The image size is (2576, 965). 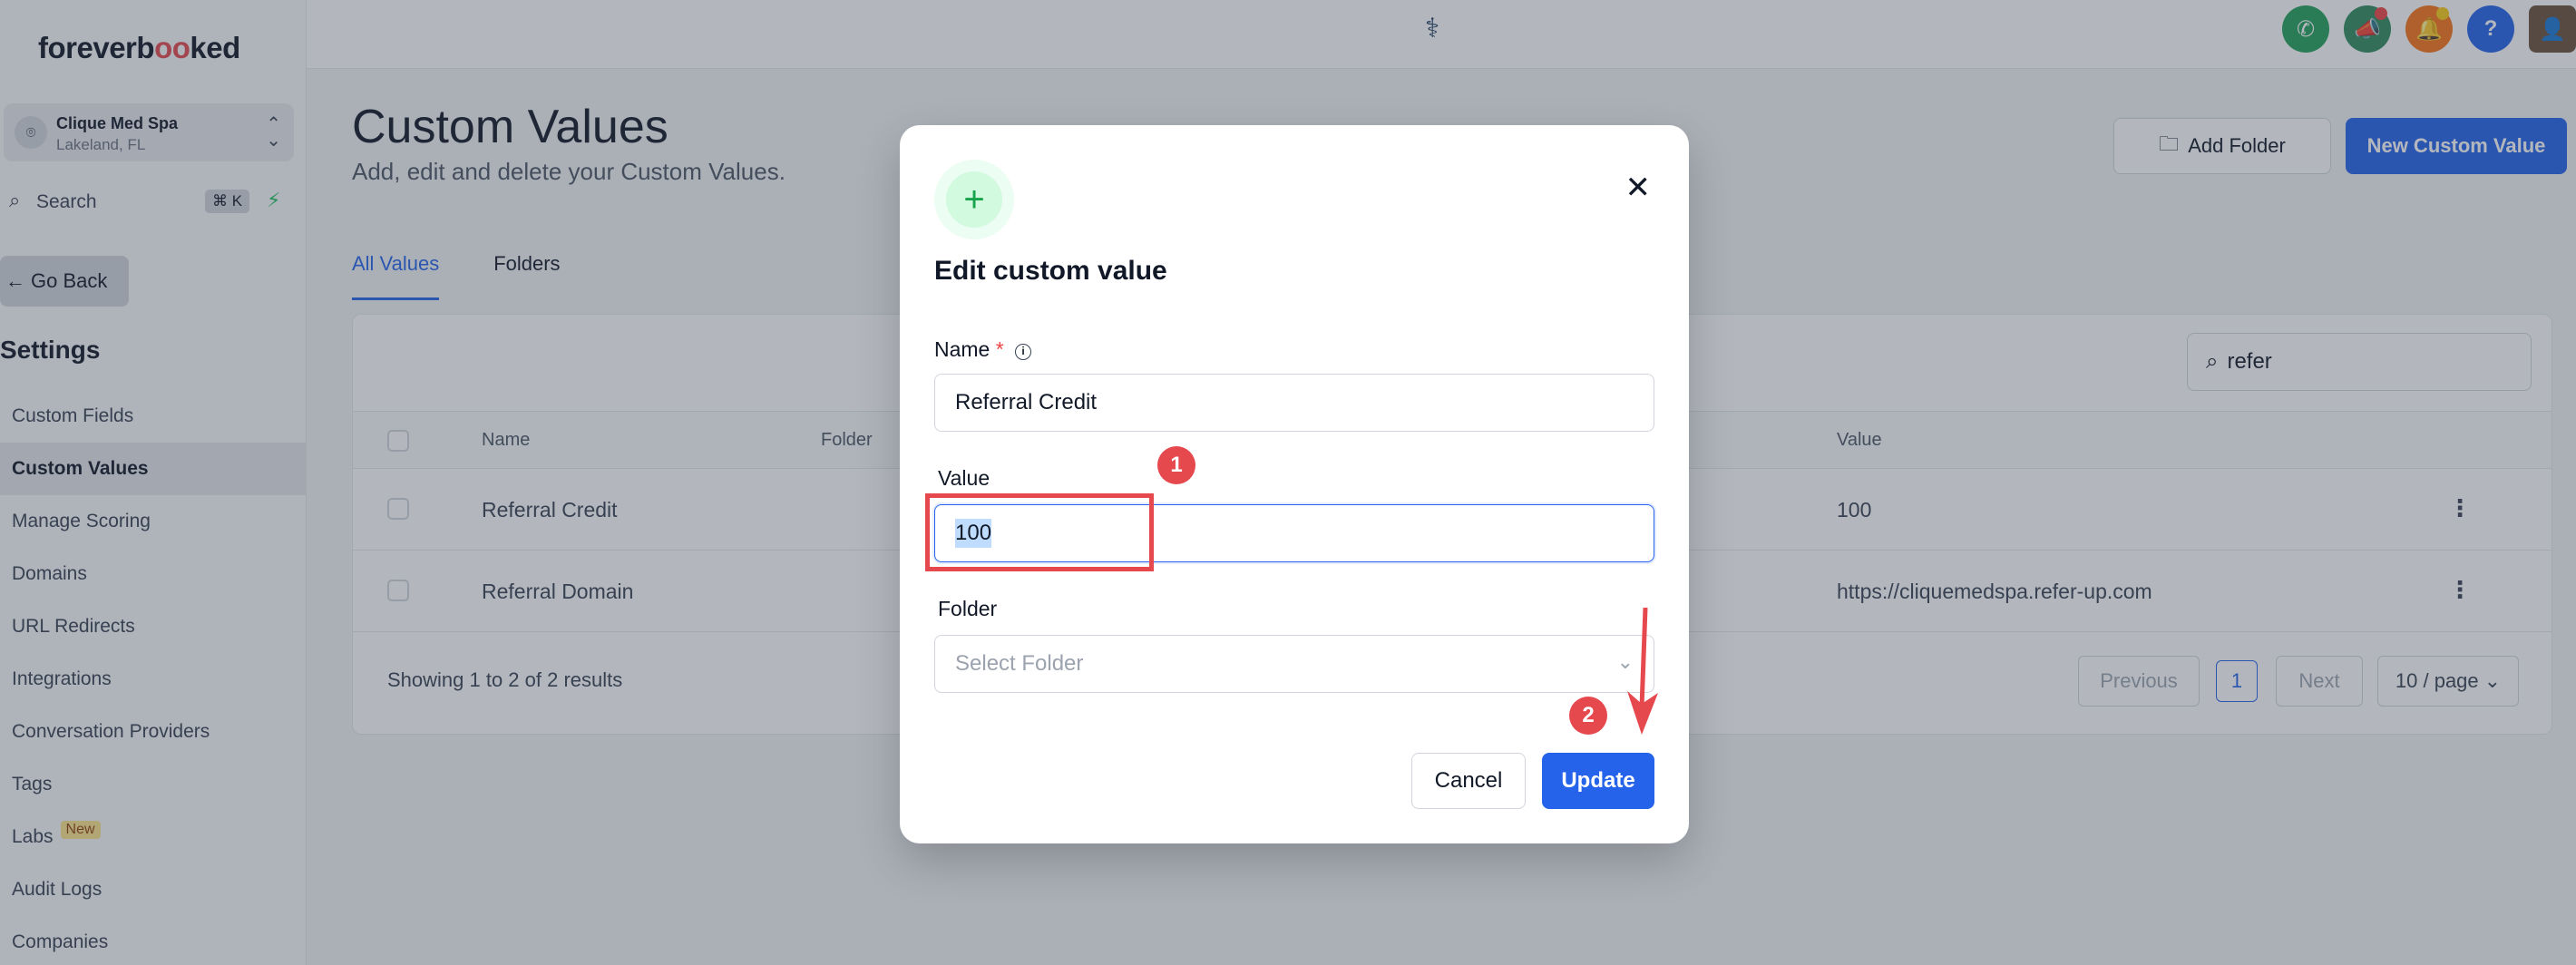 I want to click on folder-select: Select Folder ⌄, so click(x=1294, y=664).